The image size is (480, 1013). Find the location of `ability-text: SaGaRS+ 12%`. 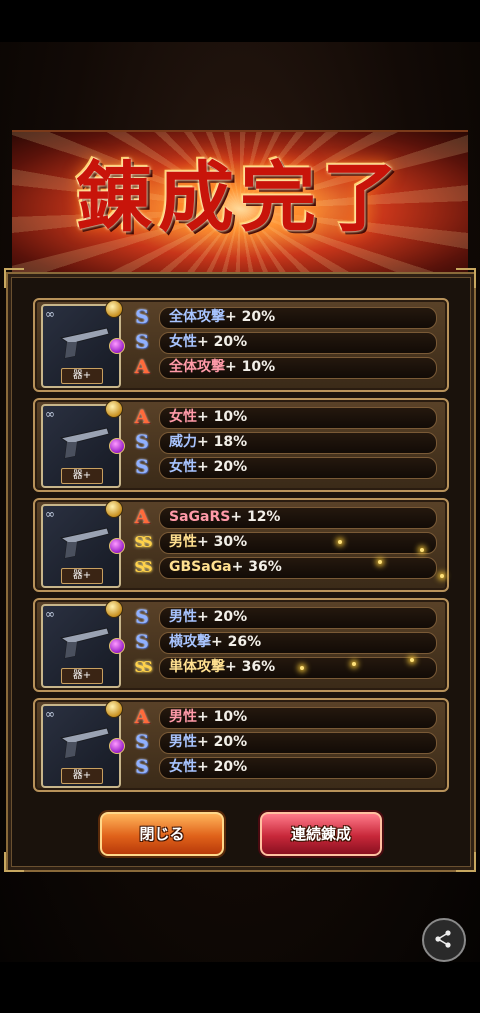

ability-text: SaGaRS+ 12% is located at coordinates (224, 517).